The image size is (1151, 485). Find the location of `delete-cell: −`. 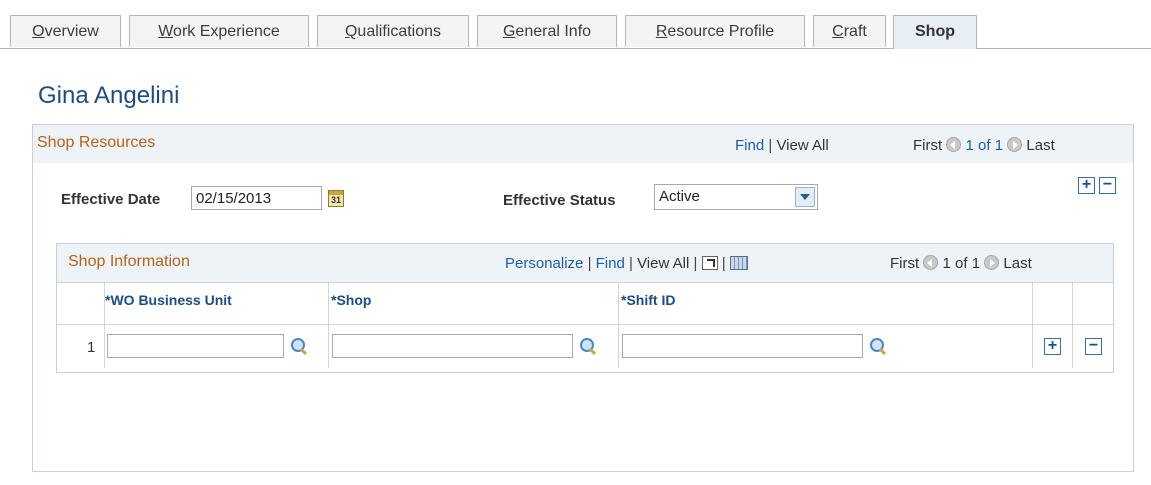

delete-cell: − is located at coordinates (1093, 346).